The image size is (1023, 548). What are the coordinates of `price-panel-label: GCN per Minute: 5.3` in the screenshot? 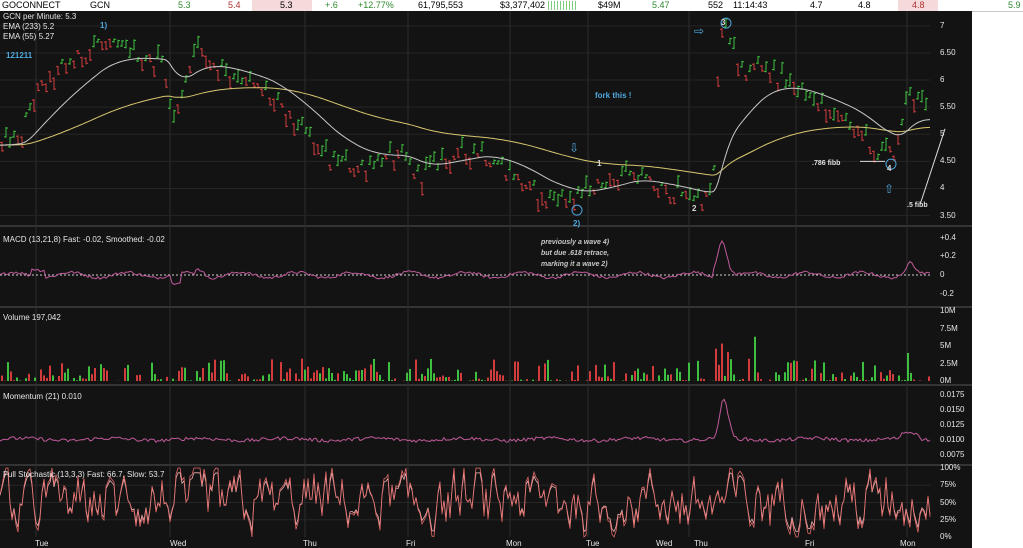 It's located at (40, 16).